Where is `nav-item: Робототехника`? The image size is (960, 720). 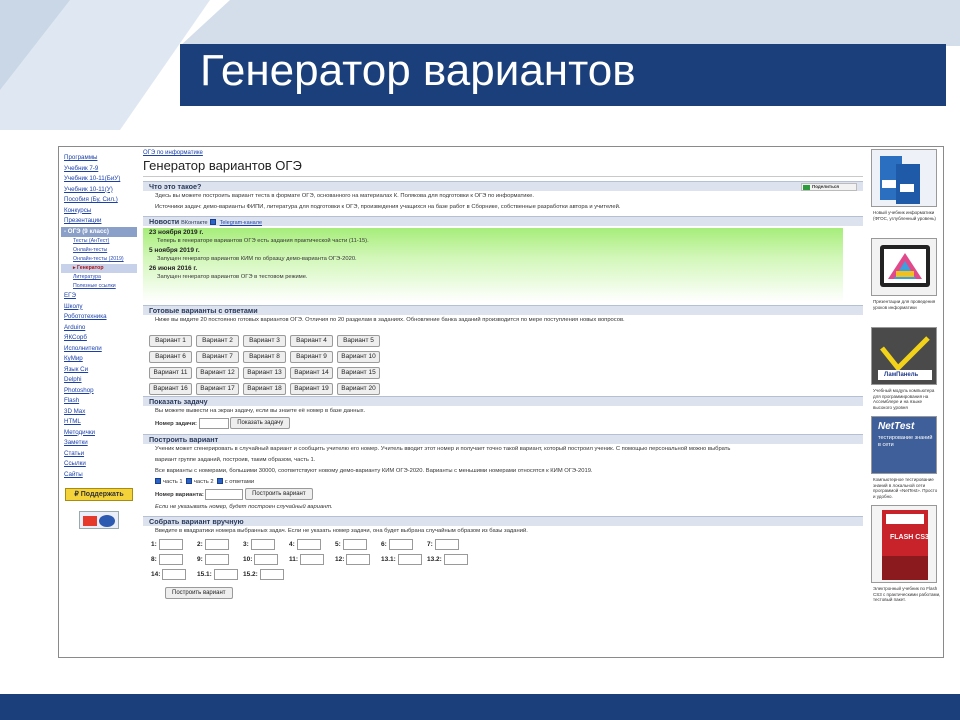
nav-item: Робототехника is located at coordinates (99, 317).